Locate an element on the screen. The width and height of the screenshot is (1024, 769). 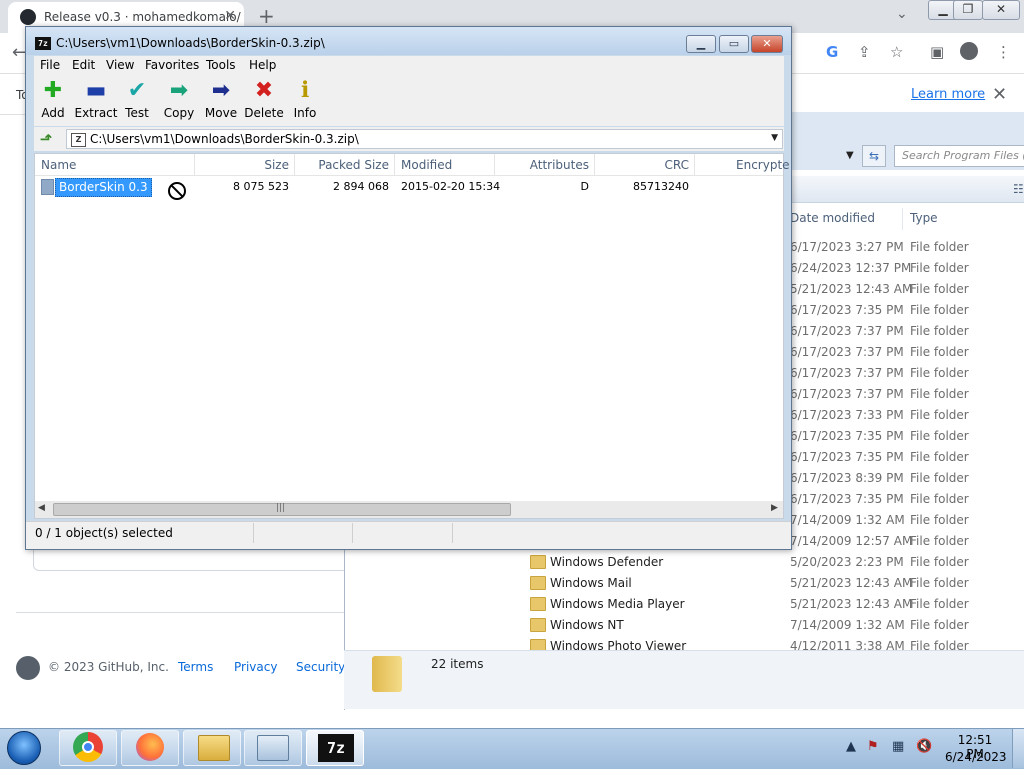
close-tab-icon: ✕ is located at coordinates (230, 16).